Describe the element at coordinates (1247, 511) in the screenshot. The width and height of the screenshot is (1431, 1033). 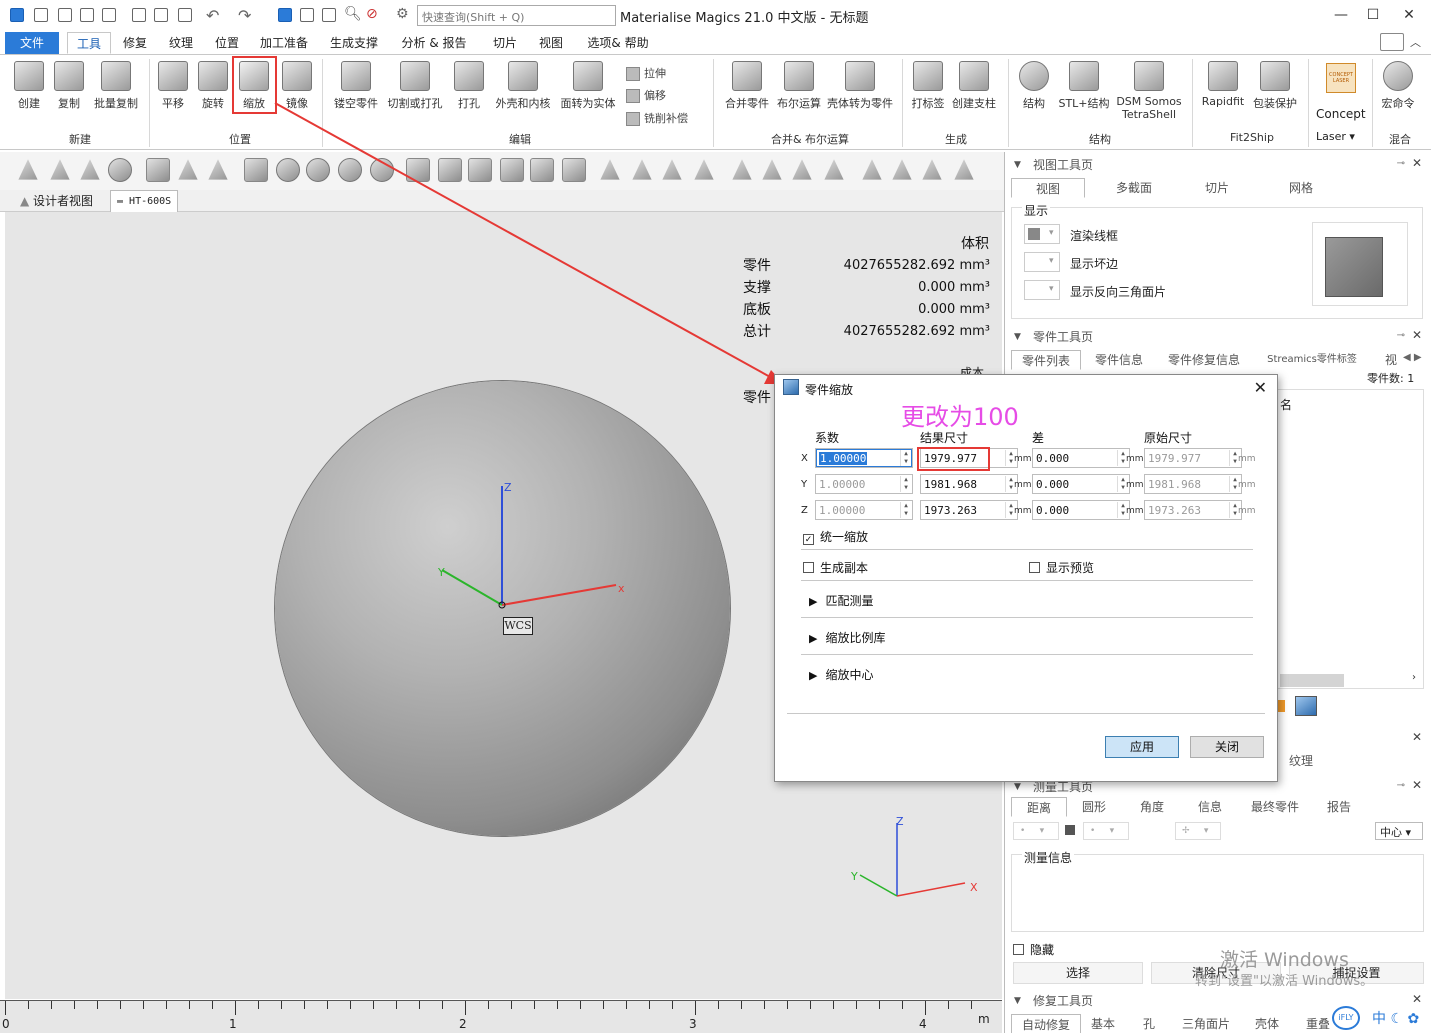
I see `z-original-unit: mm` at that location.